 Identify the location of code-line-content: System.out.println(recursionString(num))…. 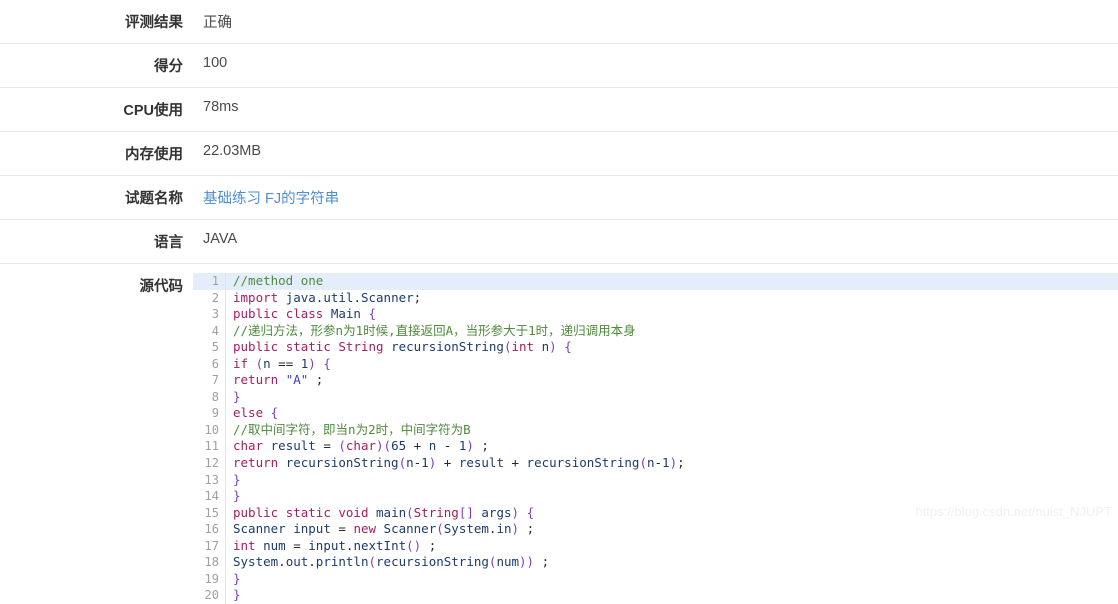
(391, 562).